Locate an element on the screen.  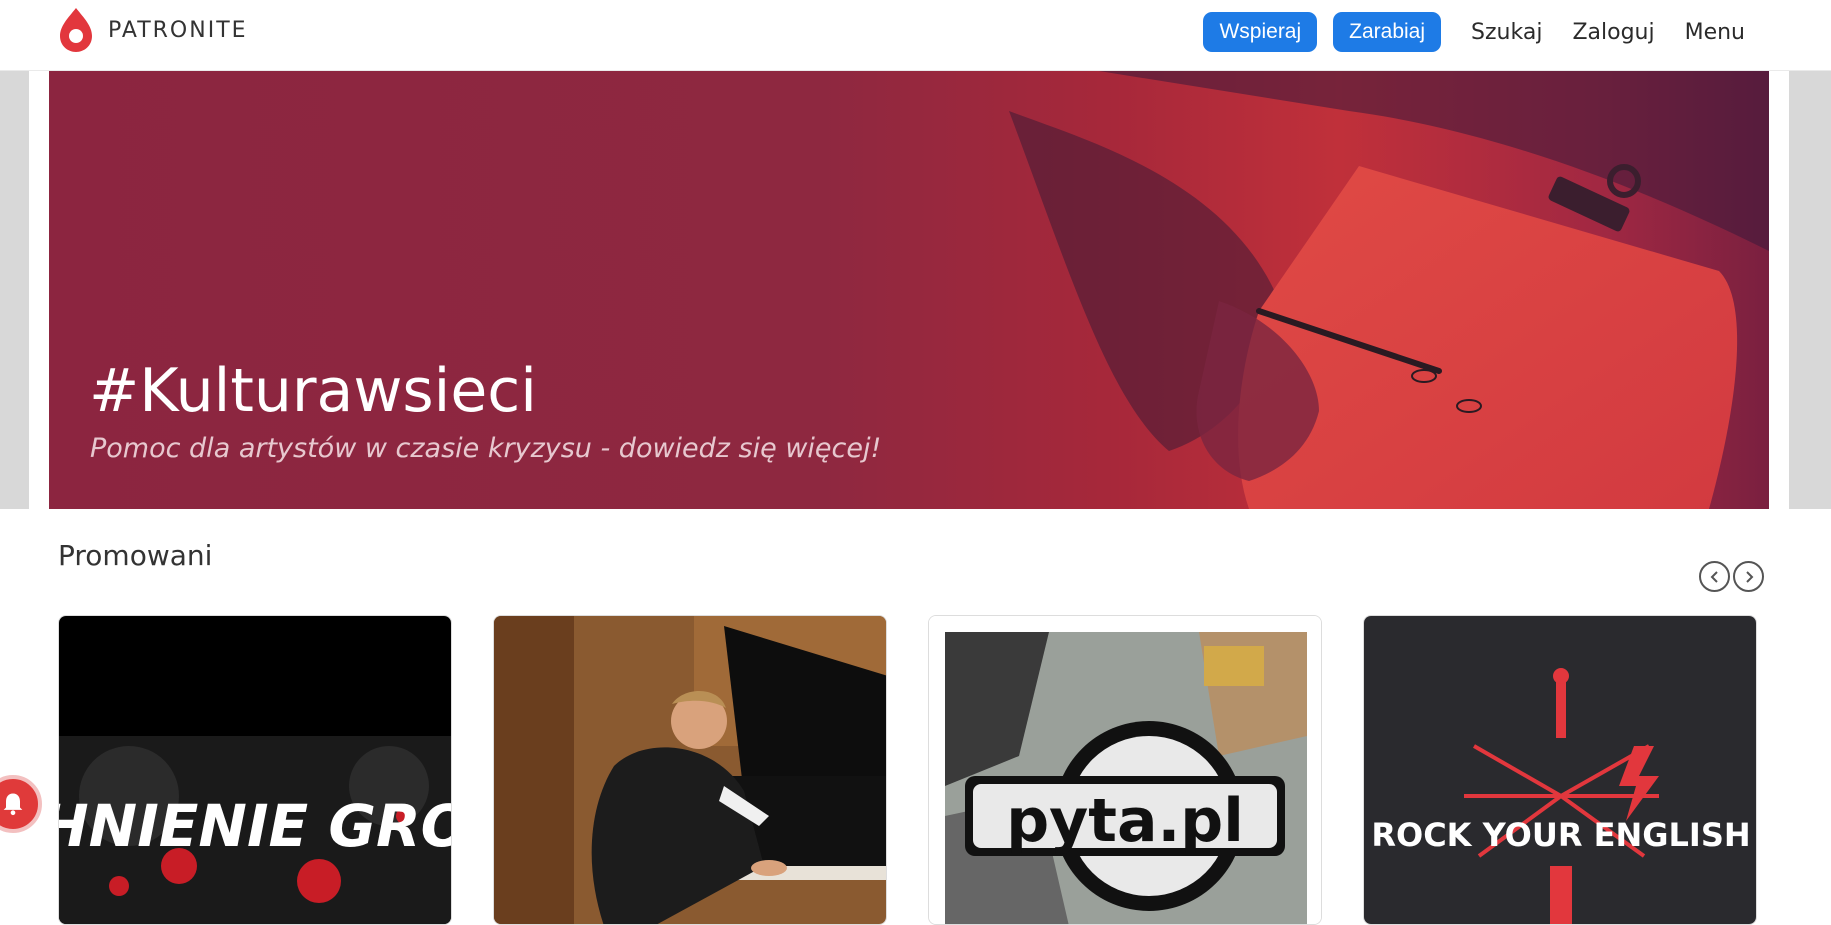
hero-title: #Kulturawsieci is located at coordinates (313, 391).